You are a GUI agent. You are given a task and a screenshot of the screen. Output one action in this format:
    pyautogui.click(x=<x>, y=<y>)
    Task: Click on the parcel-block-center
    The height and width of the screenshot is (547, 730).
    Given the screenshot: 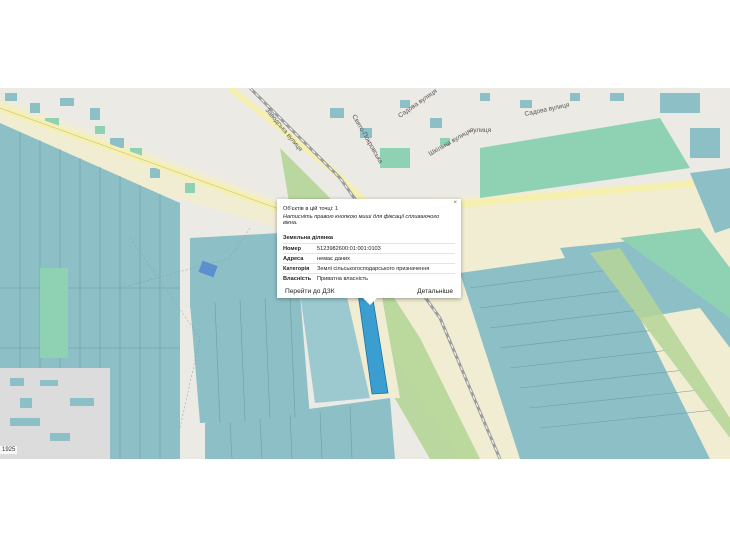 What is the action you would take?
    pyautogui.click(x=250, y=358)
    